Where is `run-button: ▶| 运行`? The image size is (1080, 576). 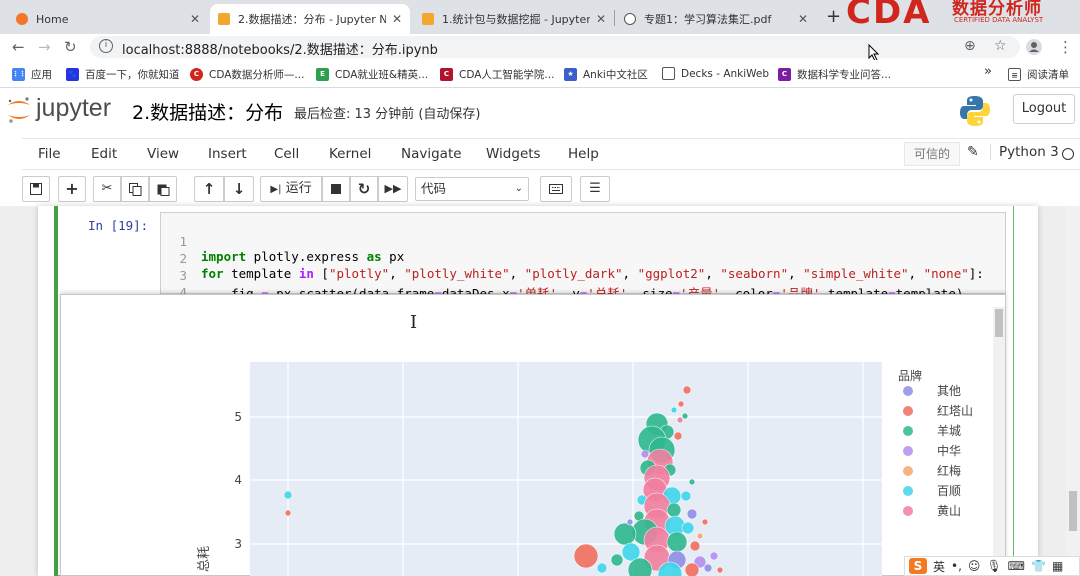 run-button: ▶| 运行 is located at coordinates (291, 189).